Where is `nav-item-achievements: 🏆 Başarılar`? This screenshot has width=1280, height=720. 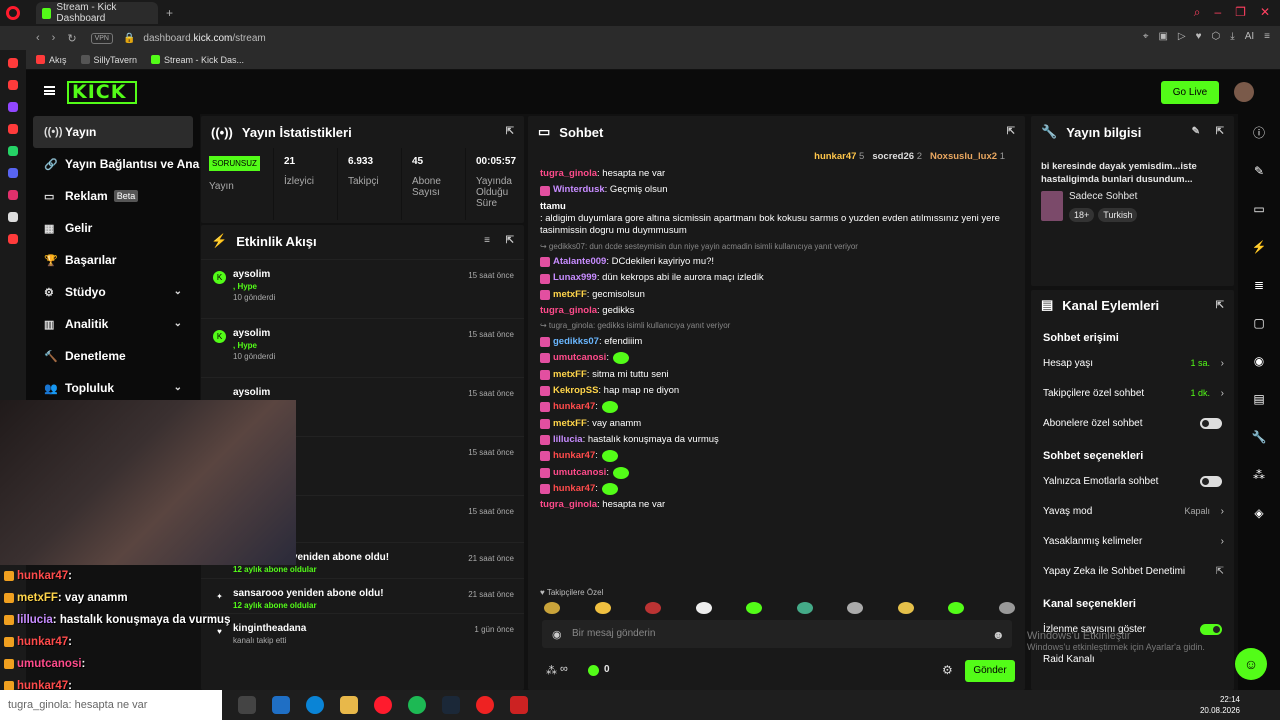
nav-item-achievements: 🏆 Başarılar is located at coordinates (113, 260).